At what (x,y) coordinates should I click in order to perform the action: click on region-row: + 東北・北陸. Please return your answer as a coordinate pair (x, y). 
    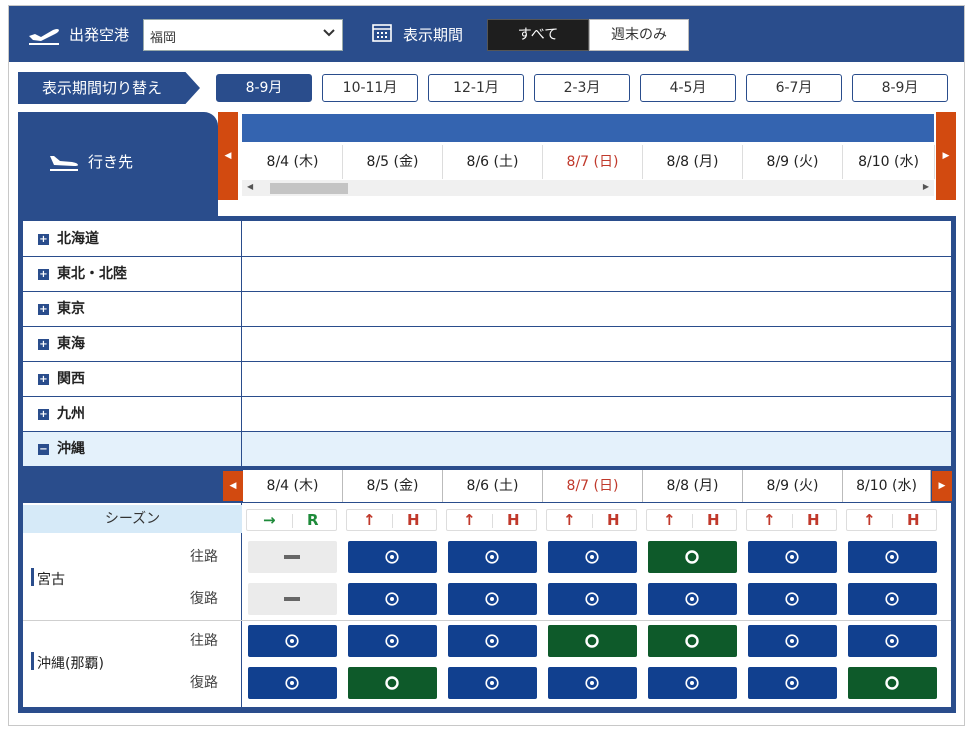
    Looking at the image, I should click on (487, 274).